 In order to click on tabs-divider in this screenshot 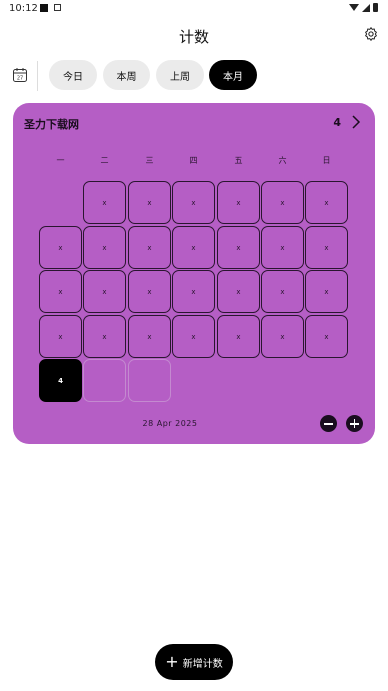, I will do `click(37, 76)`.